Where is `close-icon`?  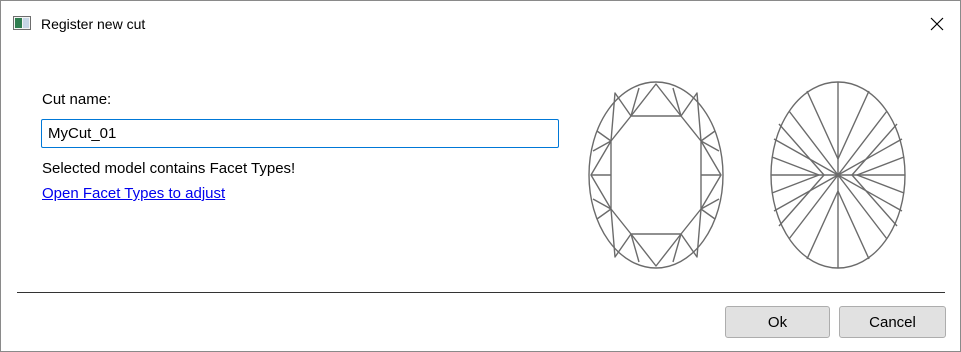
close-icon is located at coordinates (937, 24).